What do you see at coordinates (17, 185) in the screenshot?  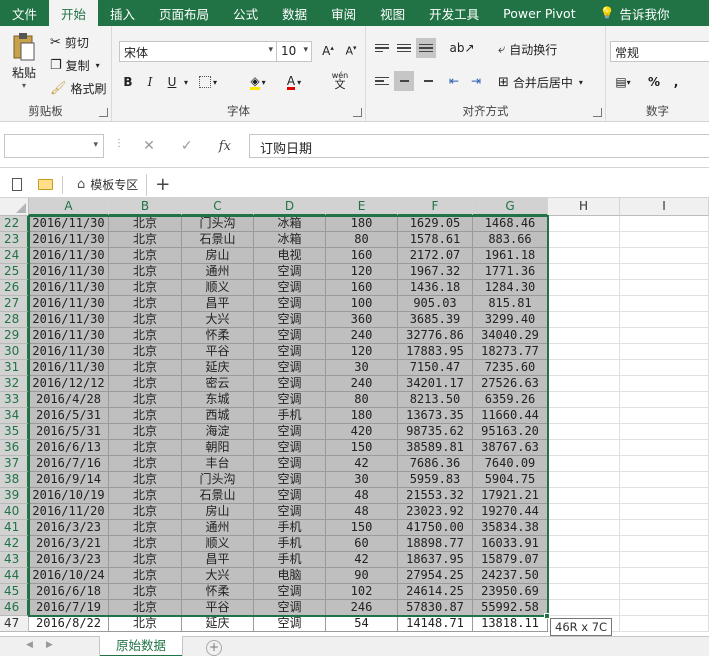 I see `new-document-button` at bounding box center [17, 185].